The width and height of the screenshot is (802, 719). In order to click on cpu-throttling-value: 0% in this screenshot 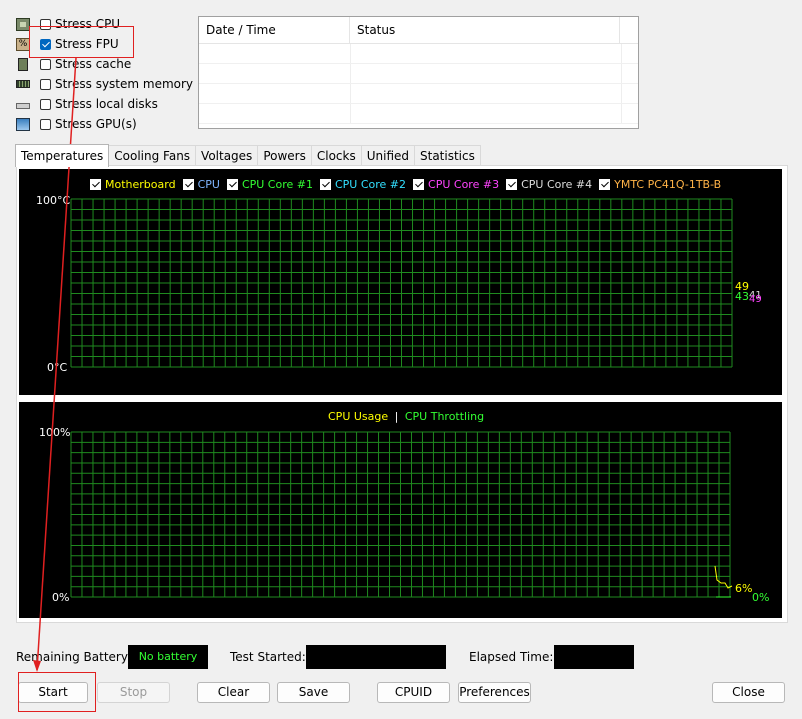, I will do `click(761, 597)`.